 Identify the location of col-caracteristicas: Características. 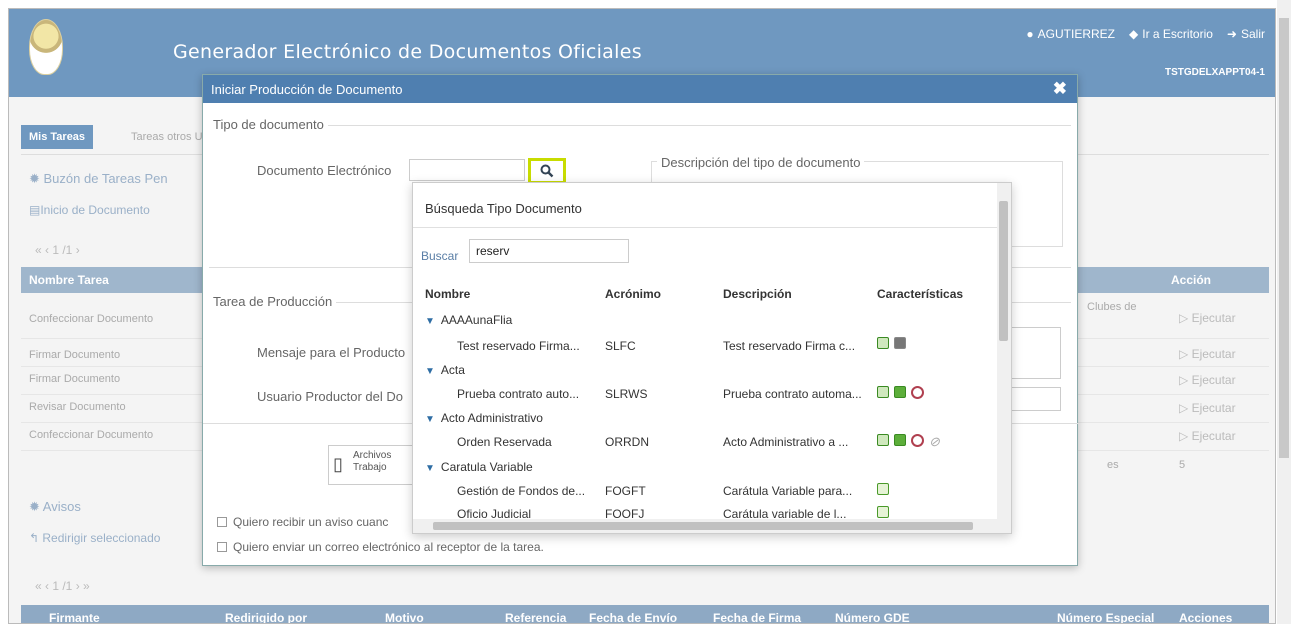
(920, 294).